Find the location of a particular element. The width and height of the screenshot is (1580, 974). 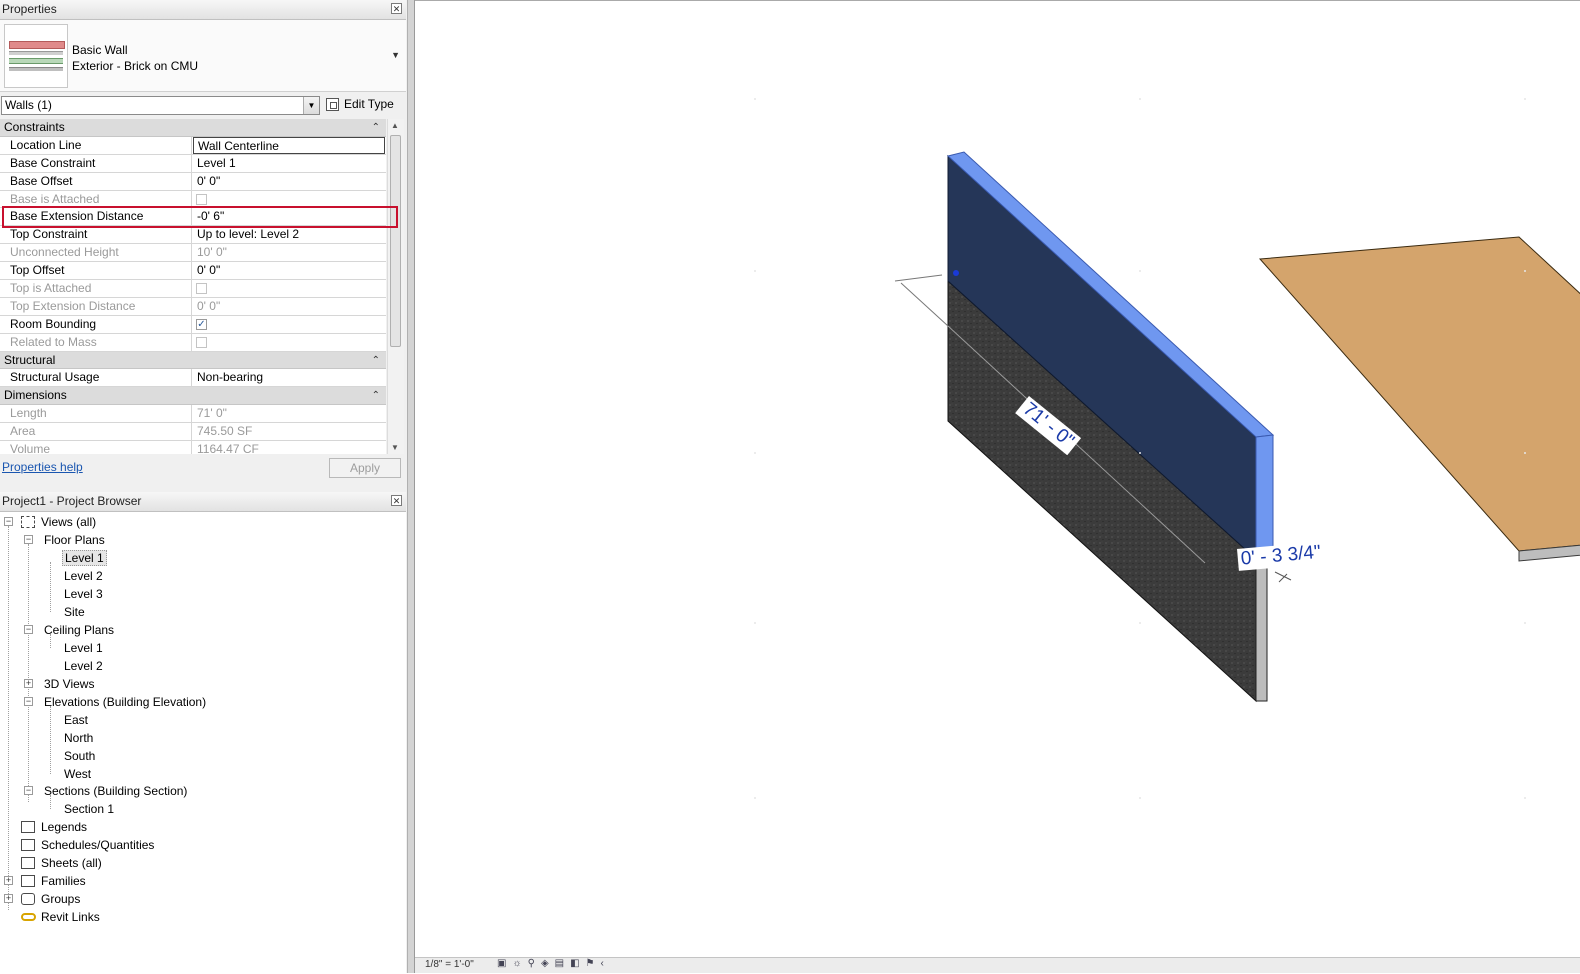

prop-value: Up to level: Level 2 is located at coordinates (289, 234).